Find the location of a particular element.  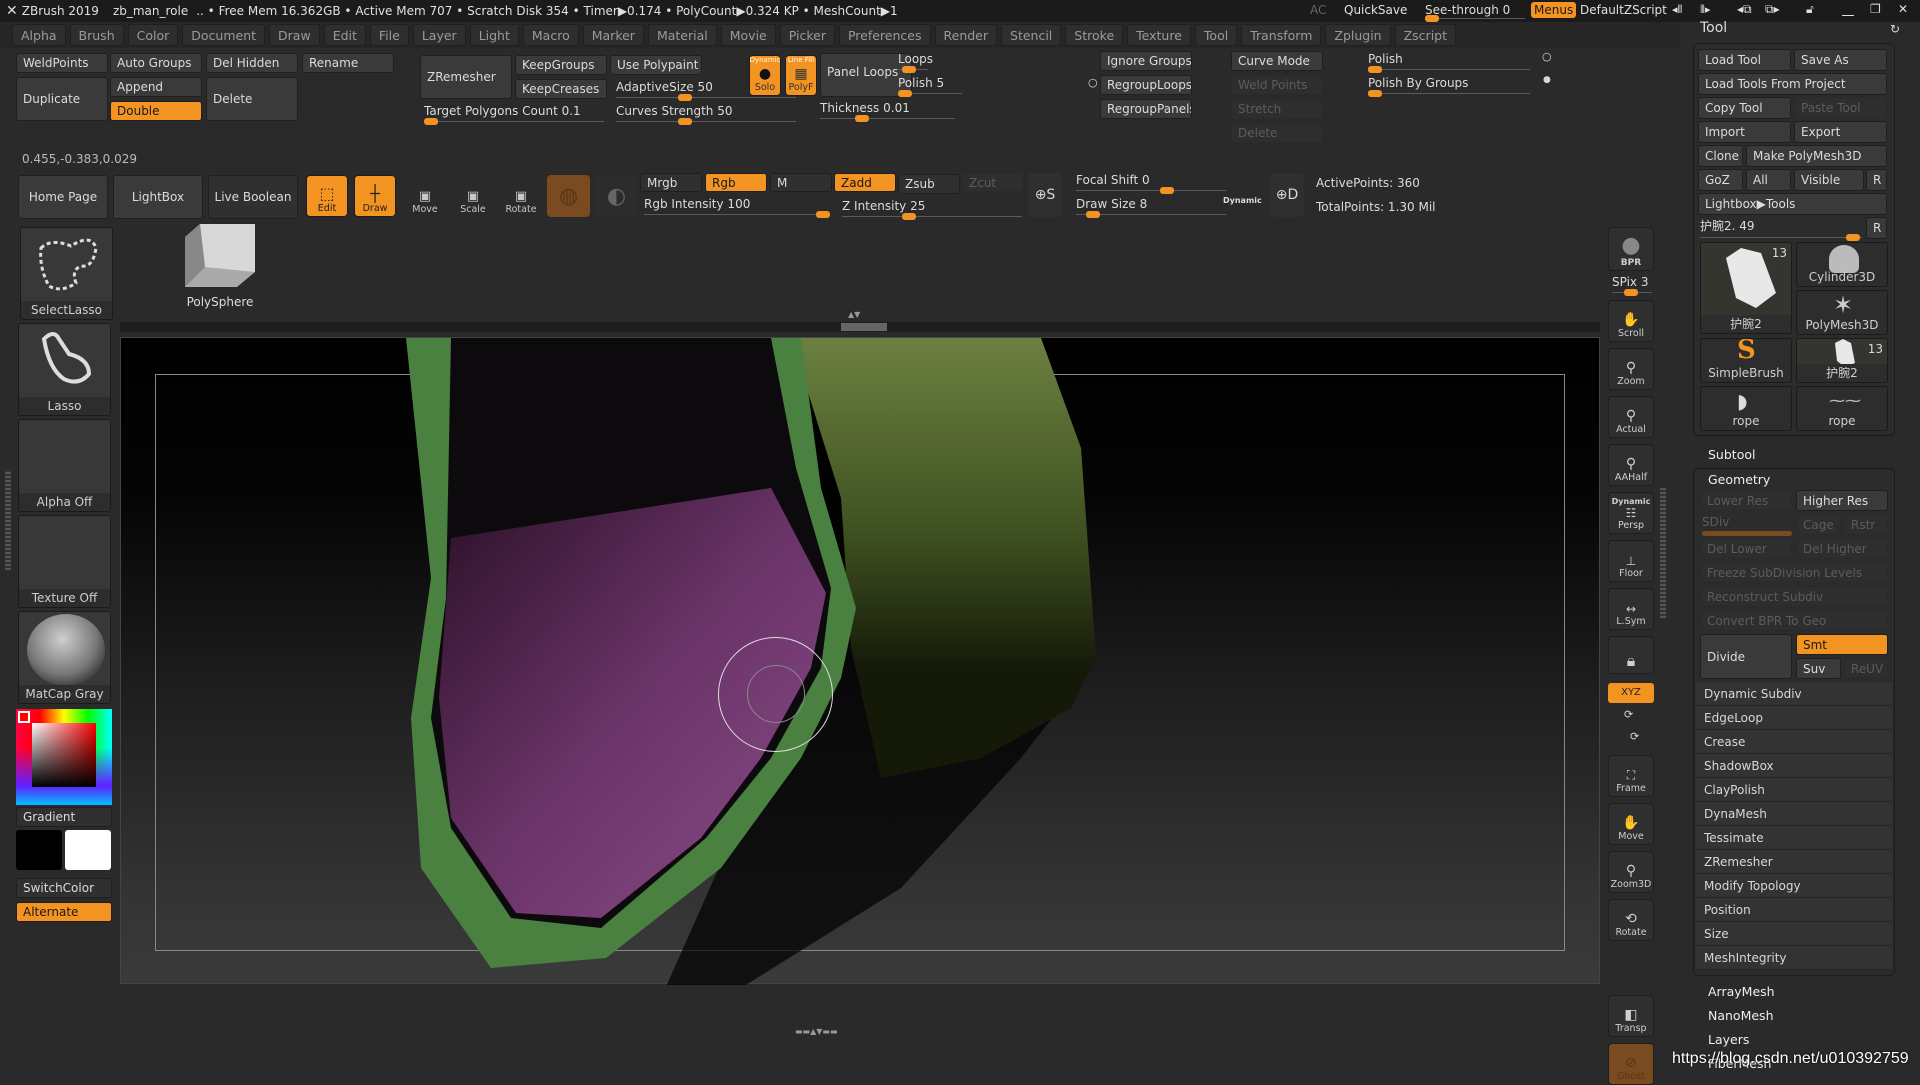

menu-document: Document is located at coordinates (224, 35).